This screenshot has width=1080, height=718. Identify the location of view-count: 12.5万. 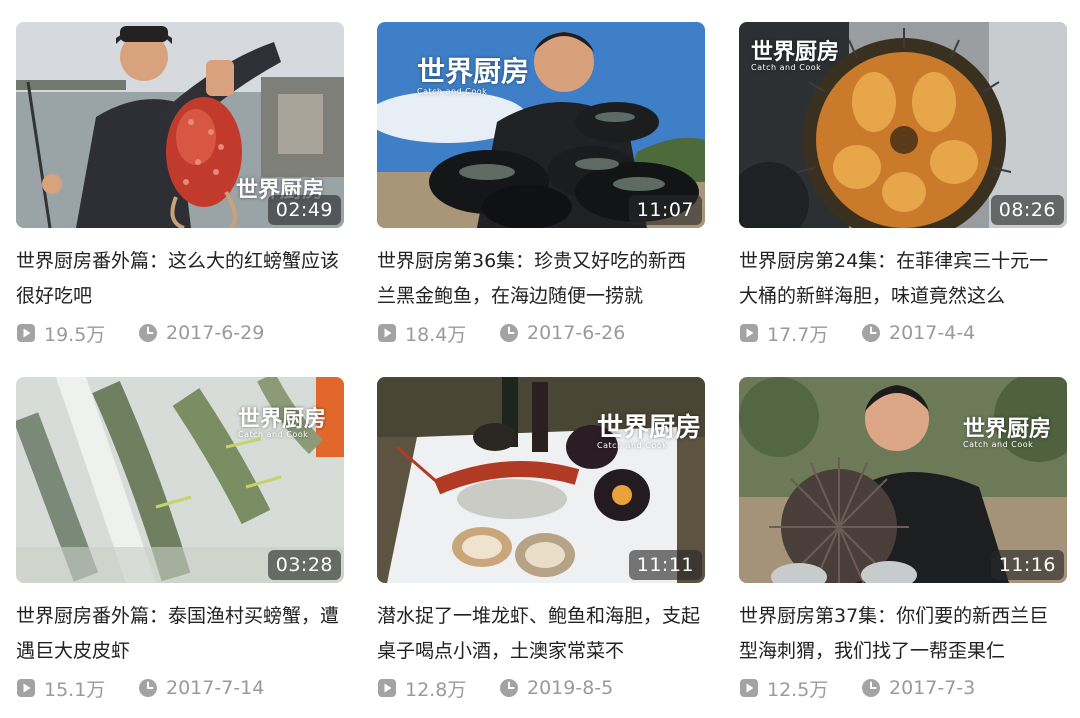
(800, 688).